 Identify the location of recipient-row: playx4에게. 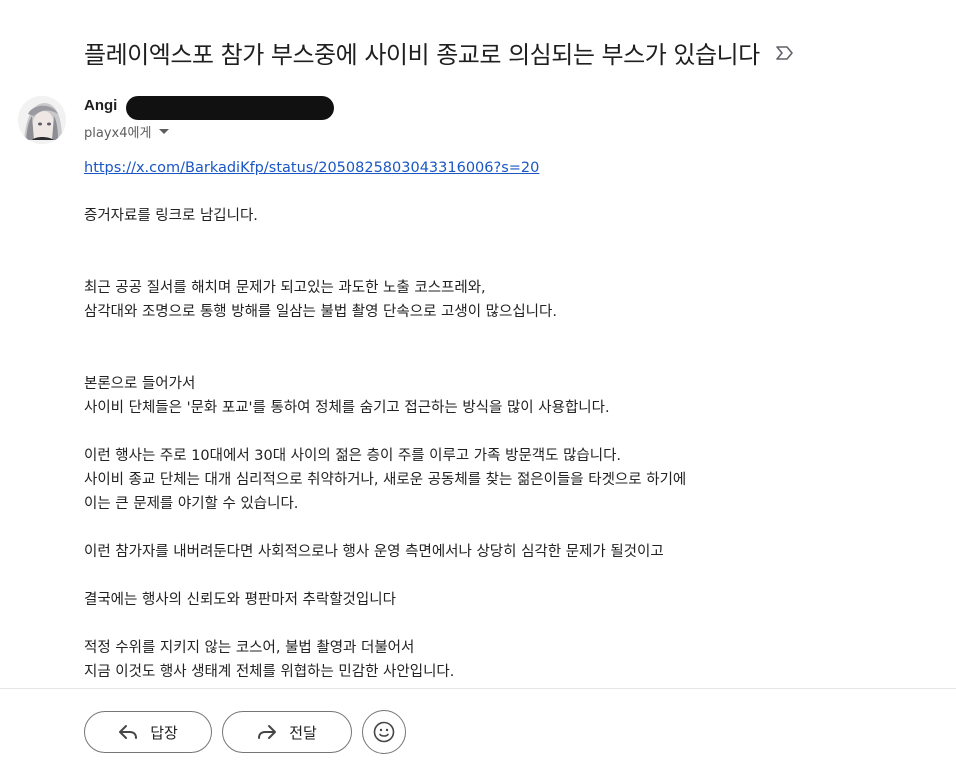
(127, 131).